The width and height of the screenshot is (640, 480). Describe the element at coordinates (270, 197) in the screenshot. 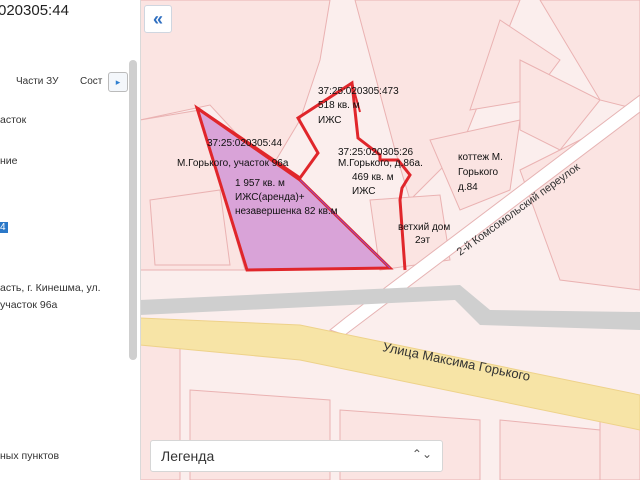

I see `parcel-44-use: ИЖС(аренда)+` at that location.